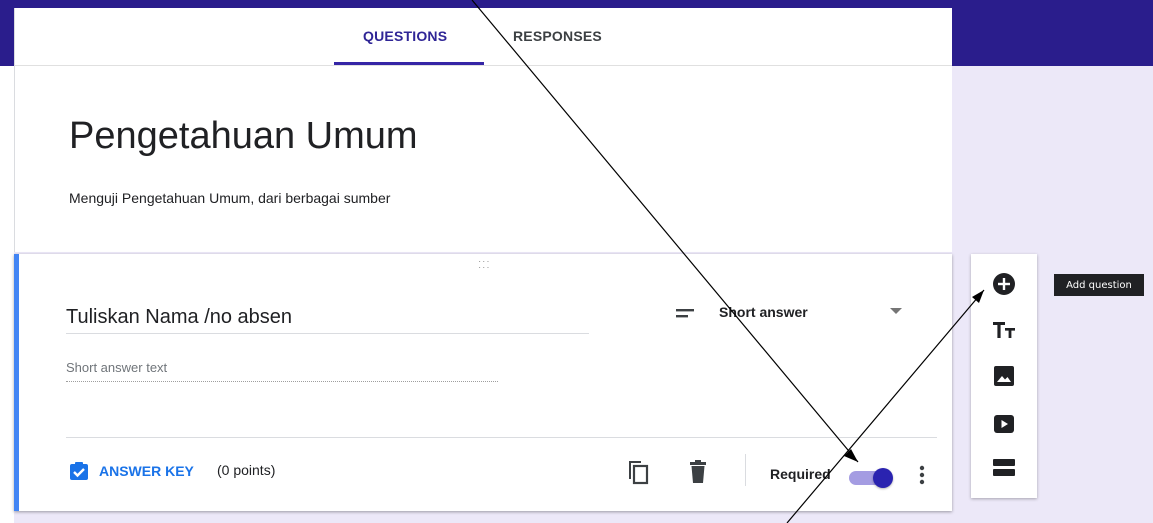 This screenshot has width=1153, height=523. I want to click on add-video-icon, so click(1004, 424).